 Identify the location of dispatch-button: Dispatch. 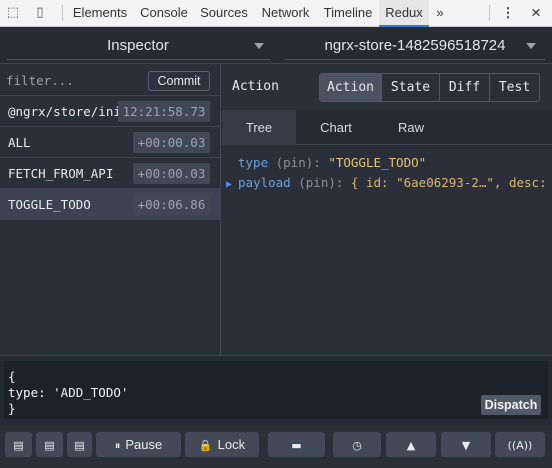
(511, 405).